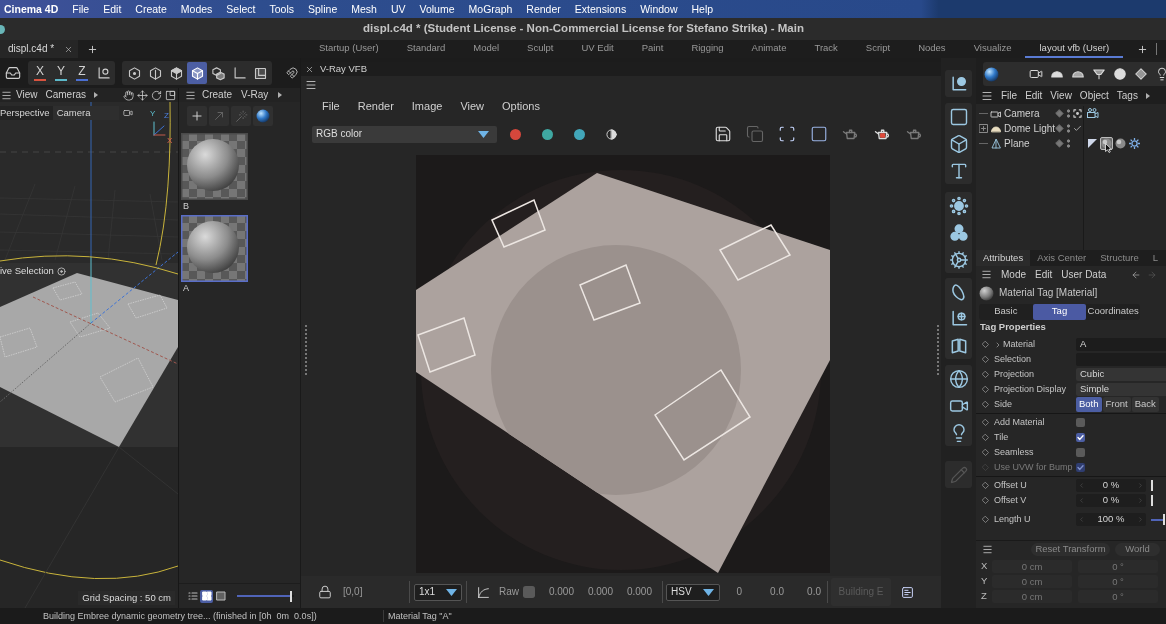 The width and height of the screenshot is (1166, 624). What do you see at coordinates (1013, 274) in the screenshot?
I see `menu-item: Mode` at bounding box center [1013, 274].